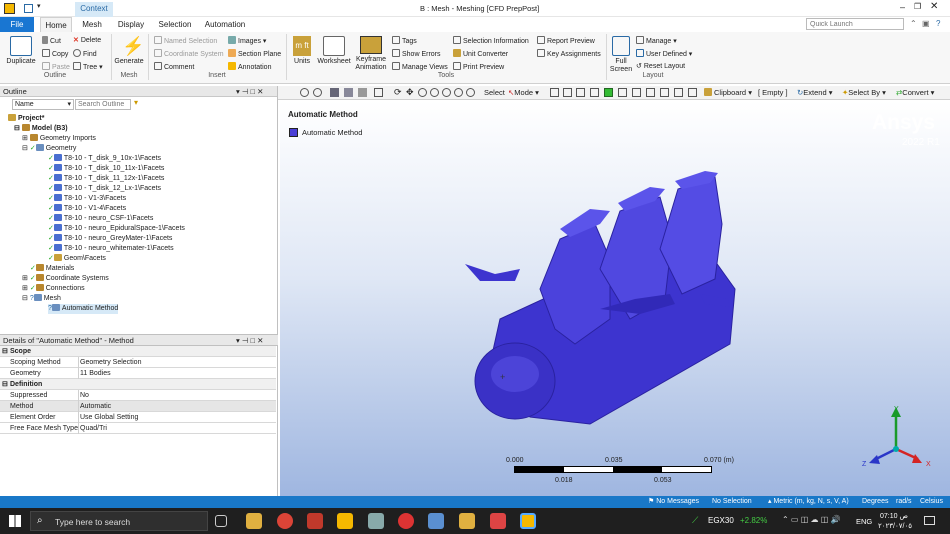 This screenshot has width=950, height=534. Describe the element at coordinates (721, 520) in the screenshot. I see `ticker-name: EGX30` at that location.